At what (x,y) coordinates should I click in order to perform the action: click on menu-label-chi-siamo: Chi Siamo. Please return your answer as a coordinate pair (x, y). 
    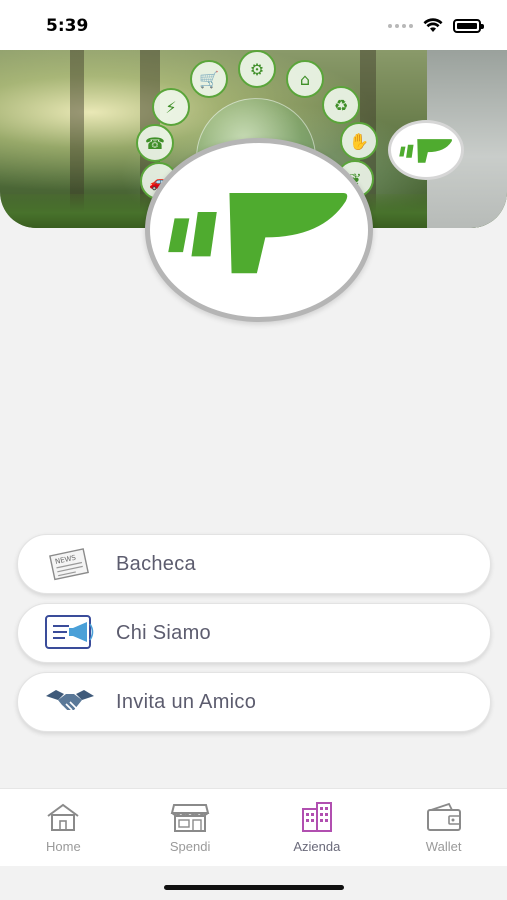
    Looking at the image, I should click on (163, 632).